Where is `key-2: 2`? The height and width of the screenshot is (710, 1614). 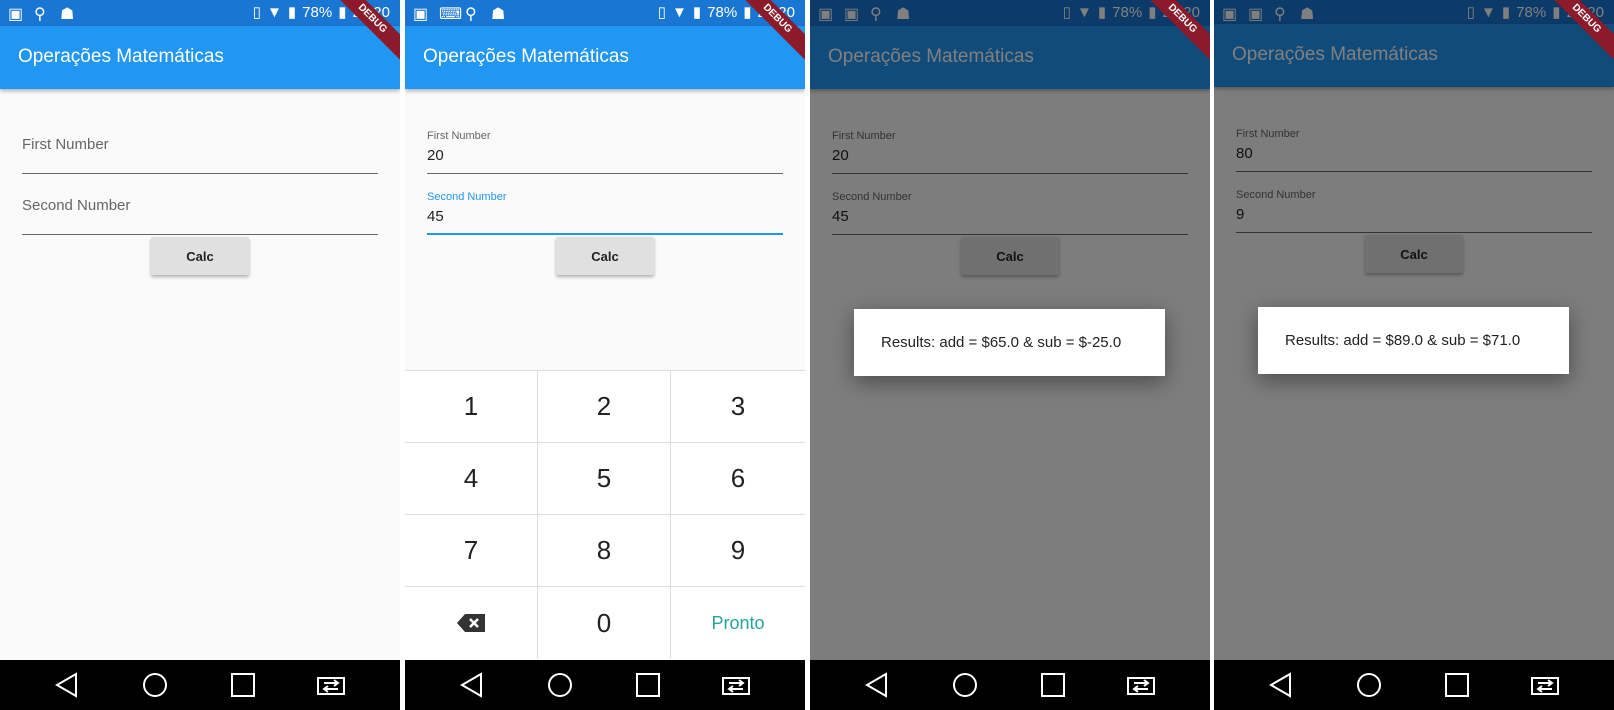 key-2: 2 is located at coordinates (604, 407).